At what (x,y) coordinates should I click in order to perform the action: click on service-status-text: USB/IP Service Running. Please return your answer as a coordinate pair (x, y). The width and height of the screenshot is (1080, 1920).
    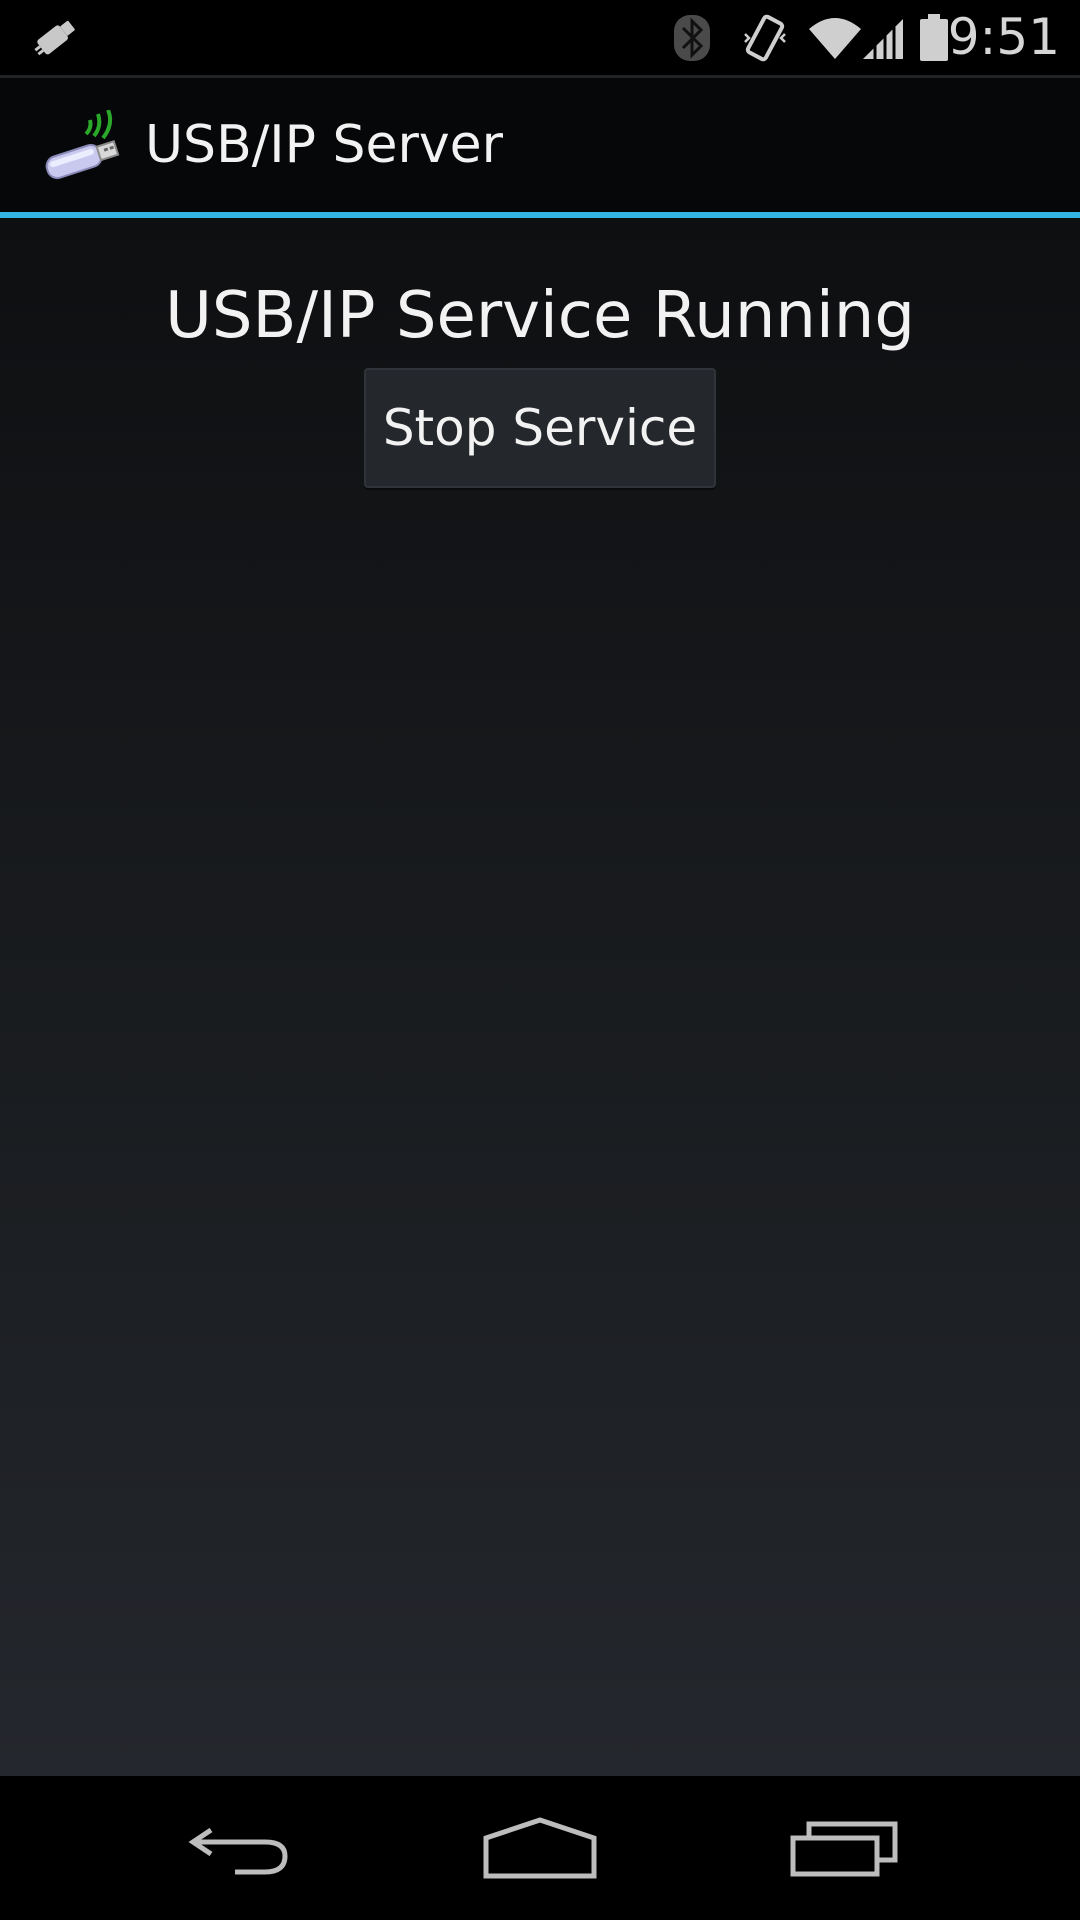
    Looking at the image, I should click on (540, 316).